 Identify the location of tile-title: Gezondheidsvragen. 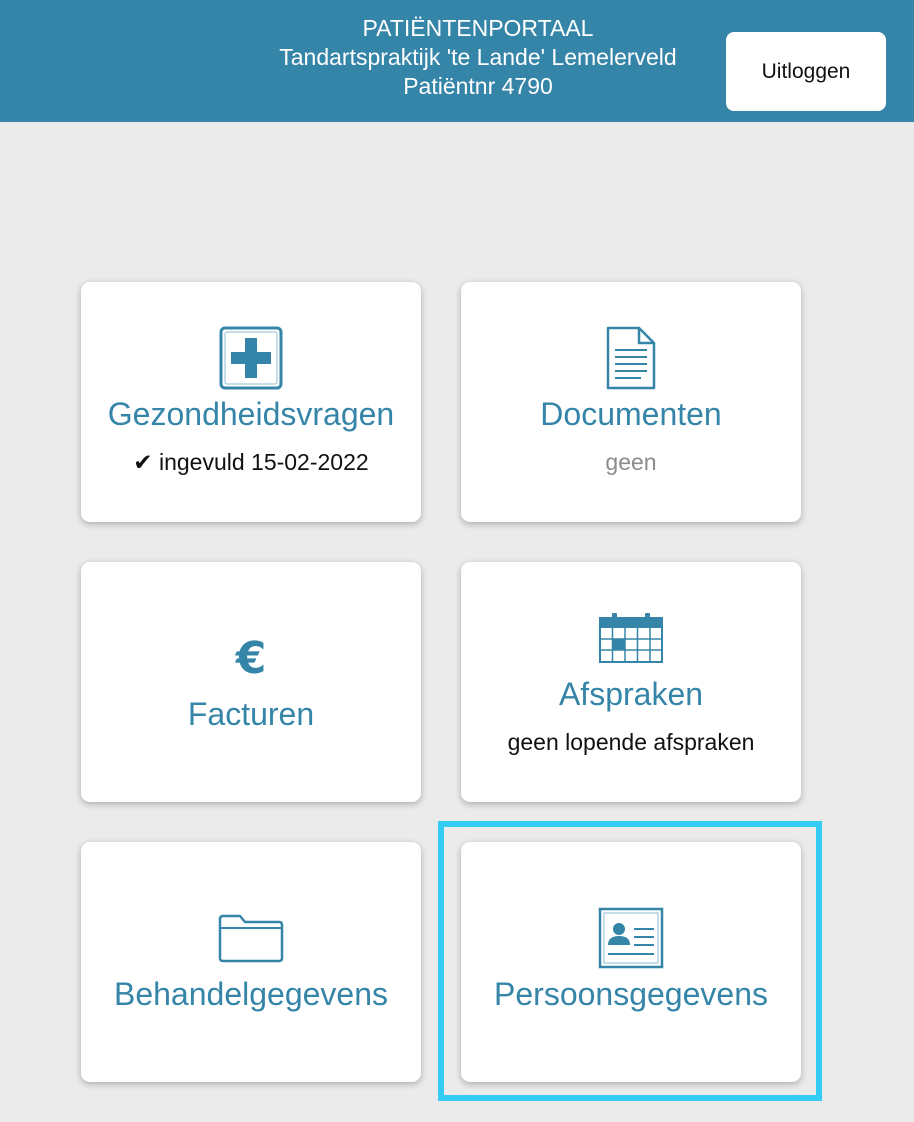
(251, 414).